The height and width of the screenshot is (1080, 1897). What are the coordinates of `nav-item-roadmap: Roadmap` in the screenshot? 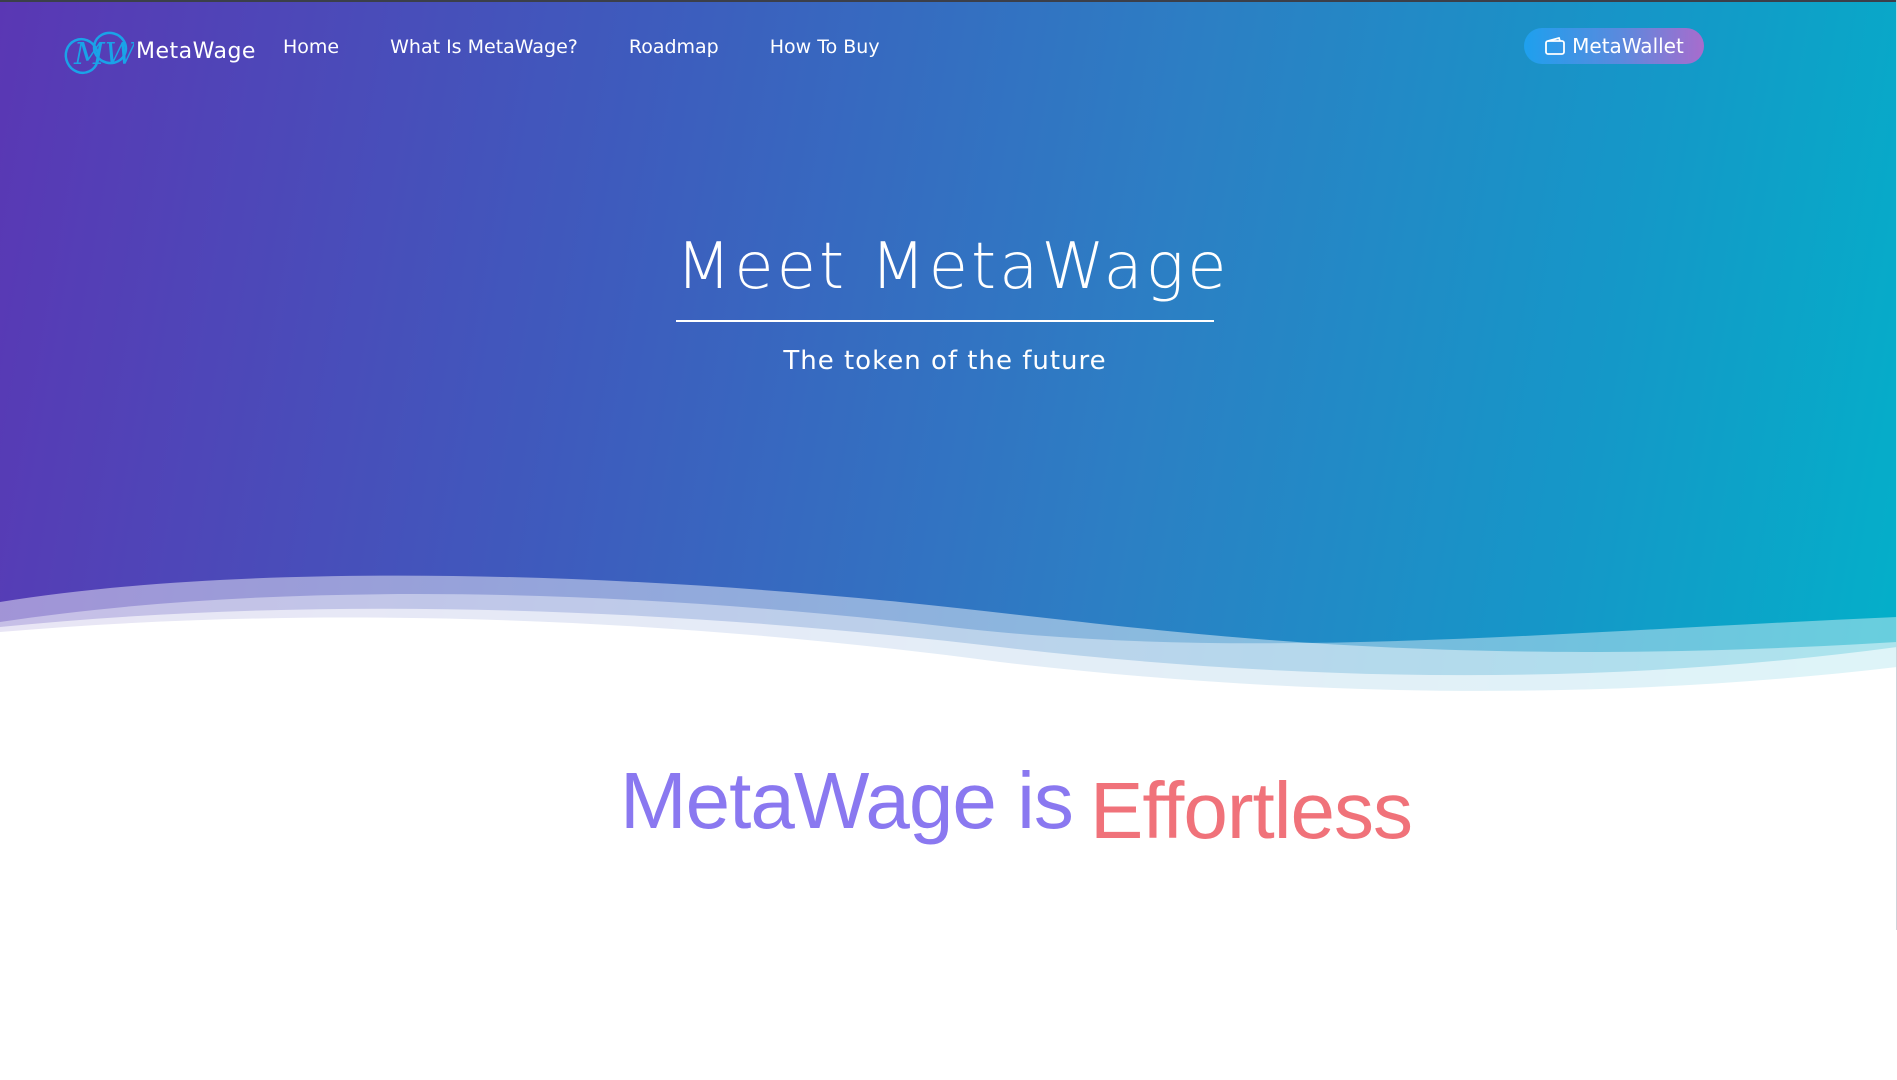 It's located at (674, 47).